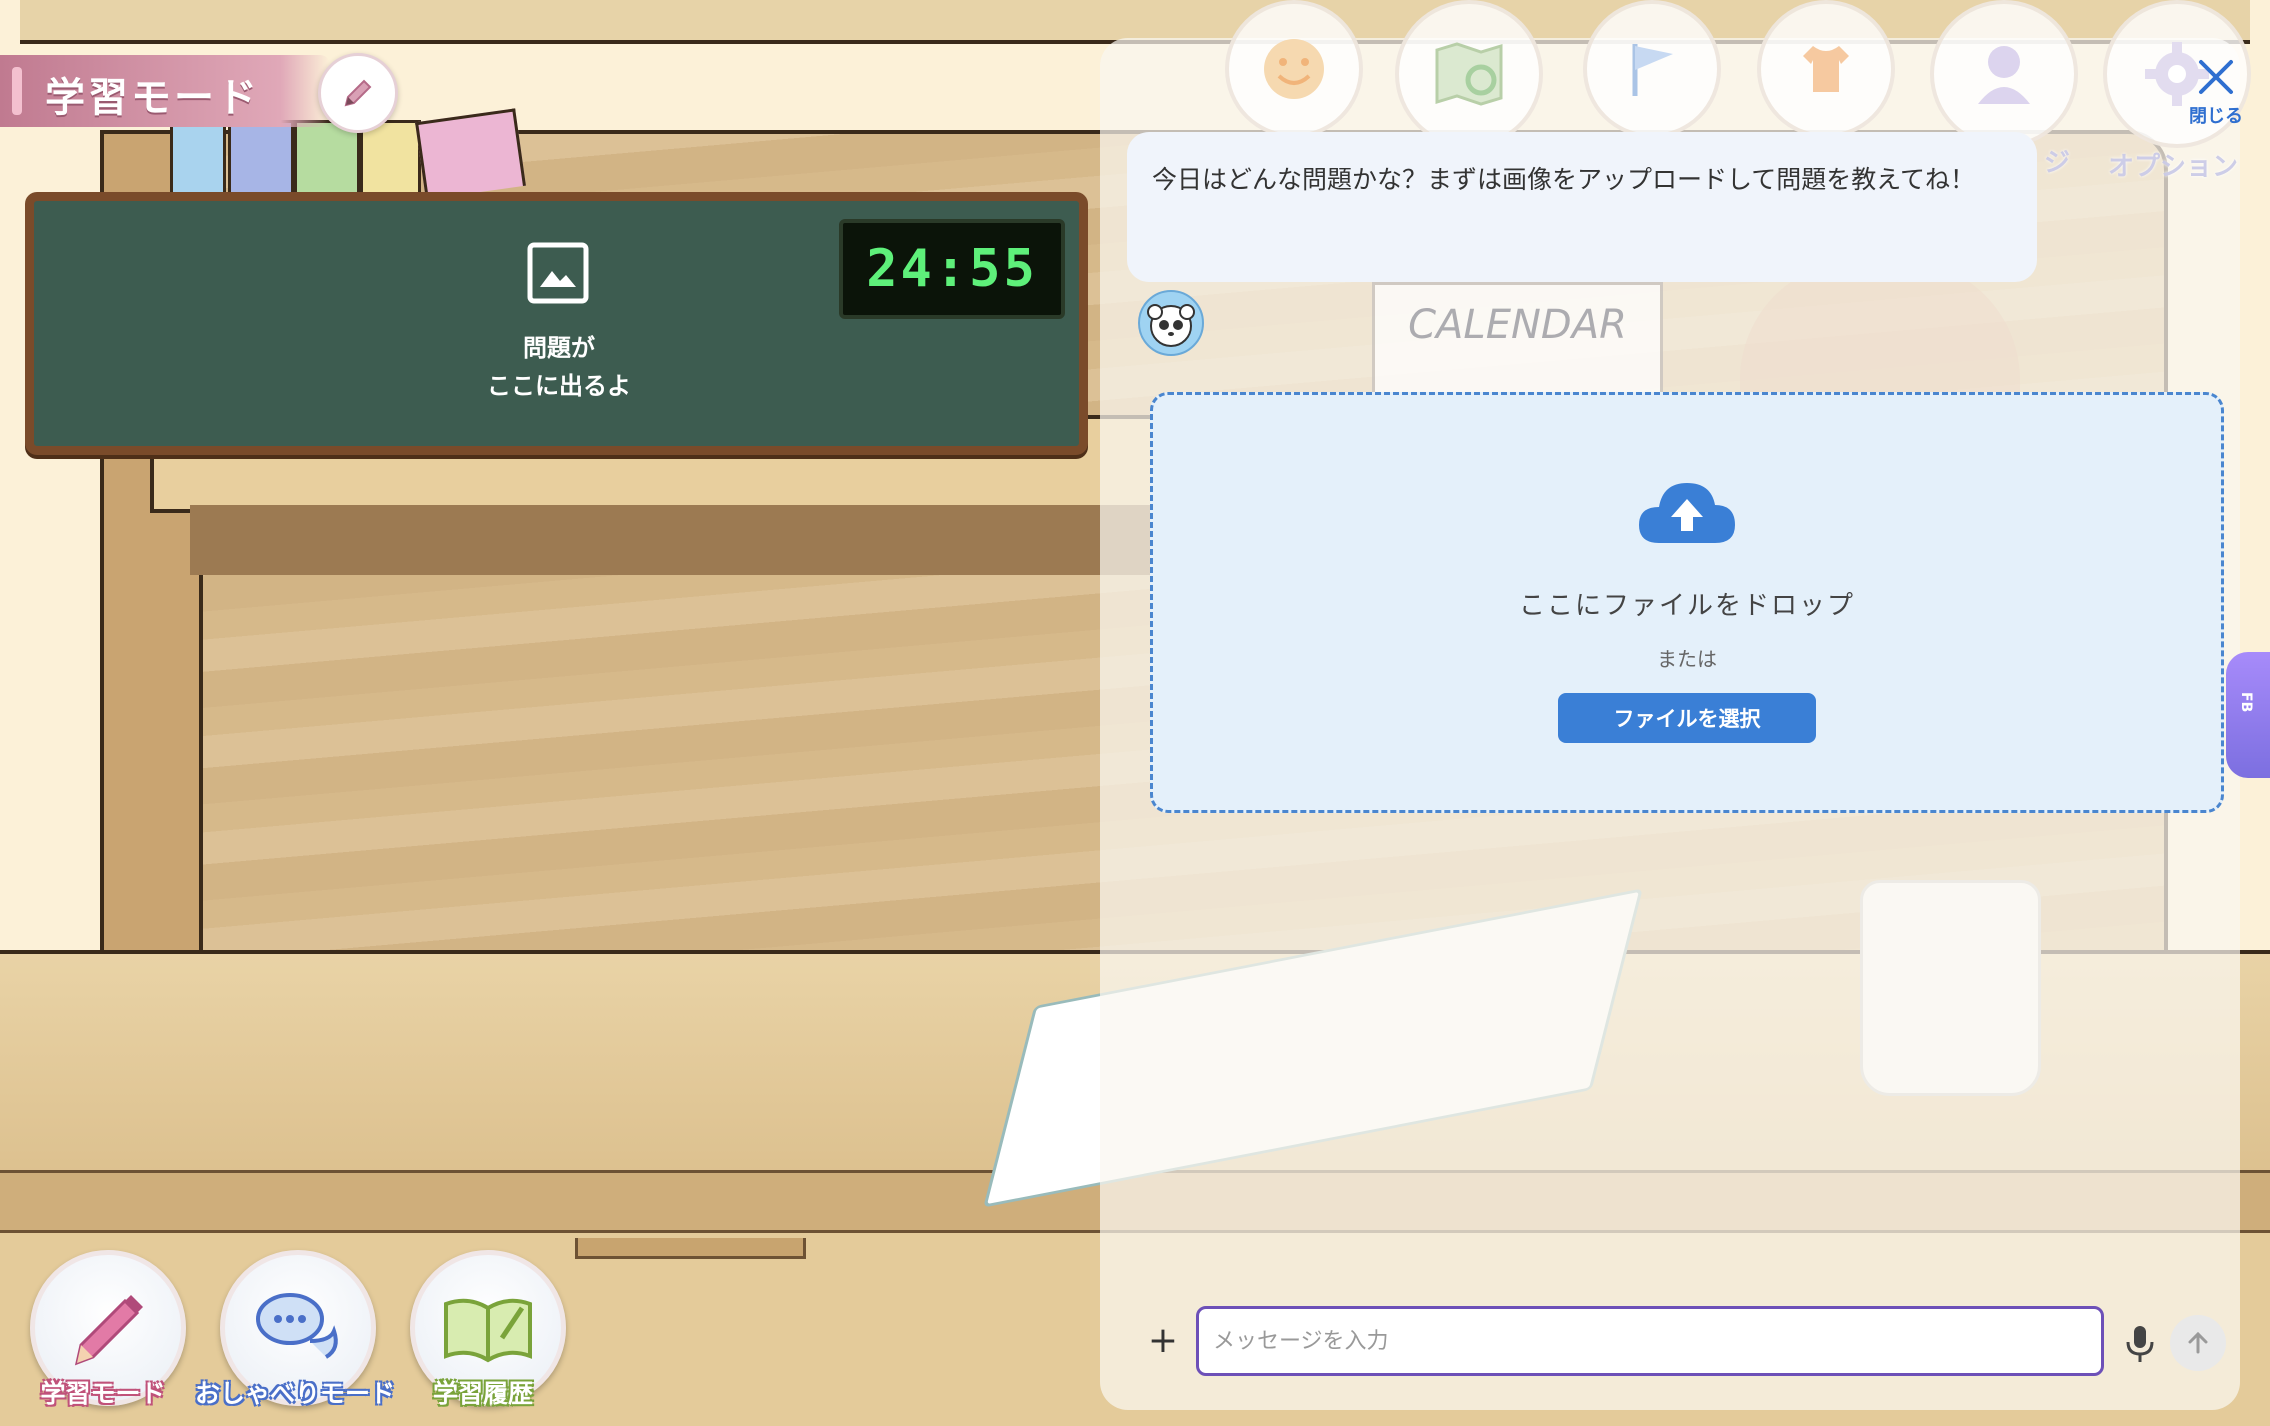 Image resolution: width=2270 pixels, height=1426 pixels. I want to click on map-search-icon, so click(1469, 74).